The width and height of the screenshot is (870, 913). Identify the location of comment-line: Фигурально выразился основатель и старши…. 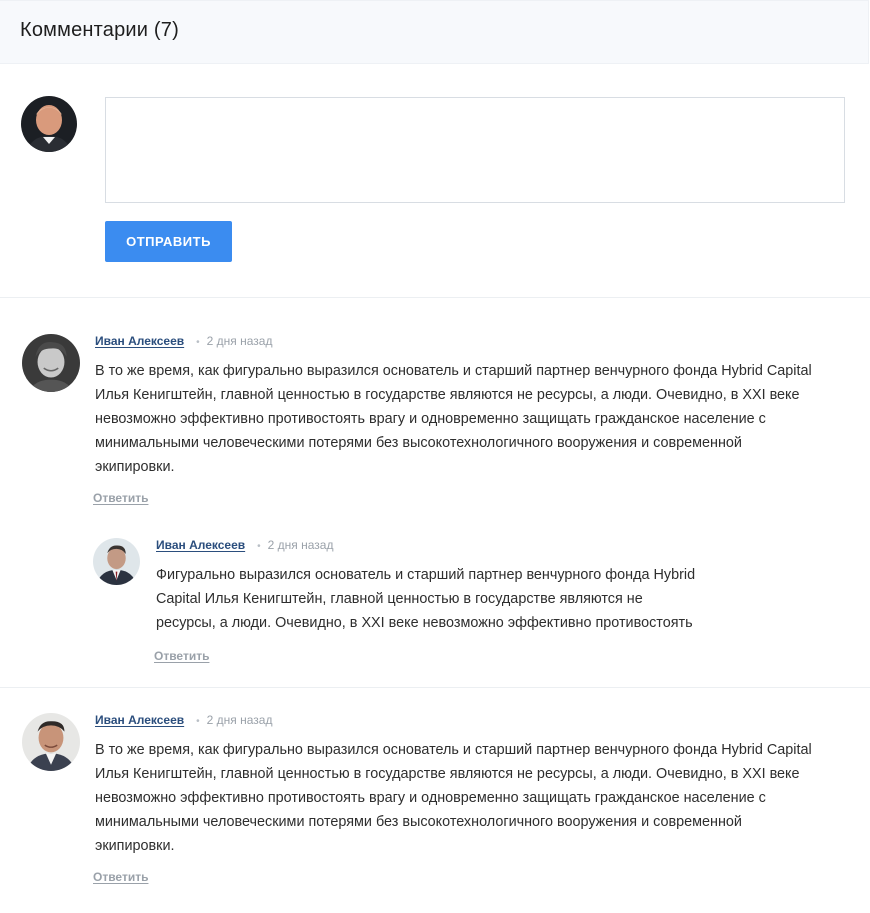
(426, 575).